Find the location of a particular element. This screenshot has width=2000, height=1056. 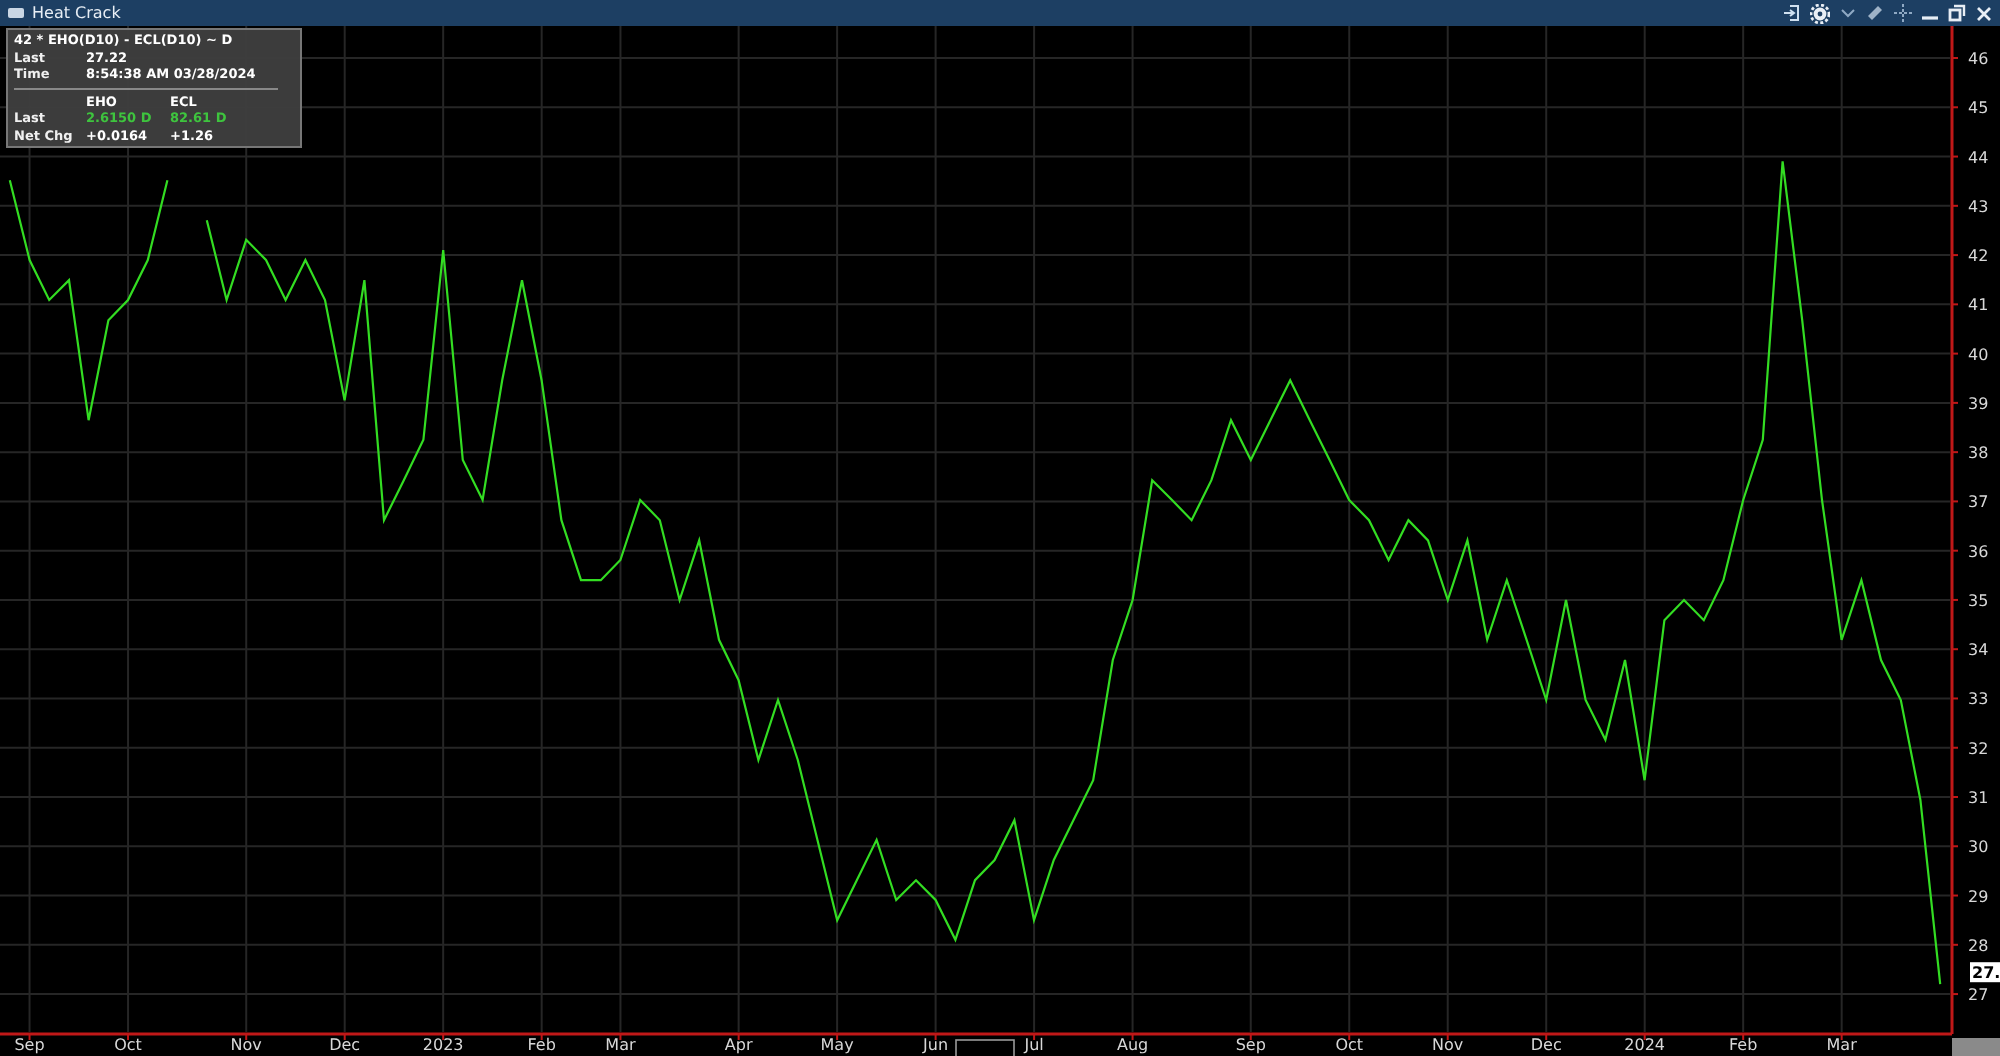

y-tick-label: 42 is located at coordinates (1978, 256).